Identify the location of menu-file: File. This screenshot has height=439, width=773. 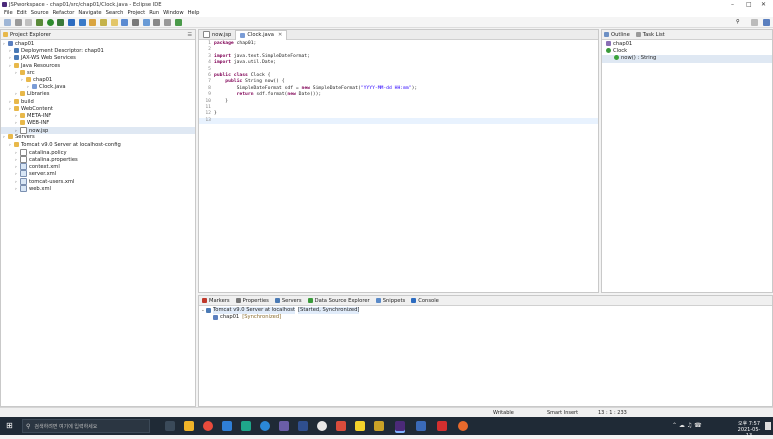
(8, 13).